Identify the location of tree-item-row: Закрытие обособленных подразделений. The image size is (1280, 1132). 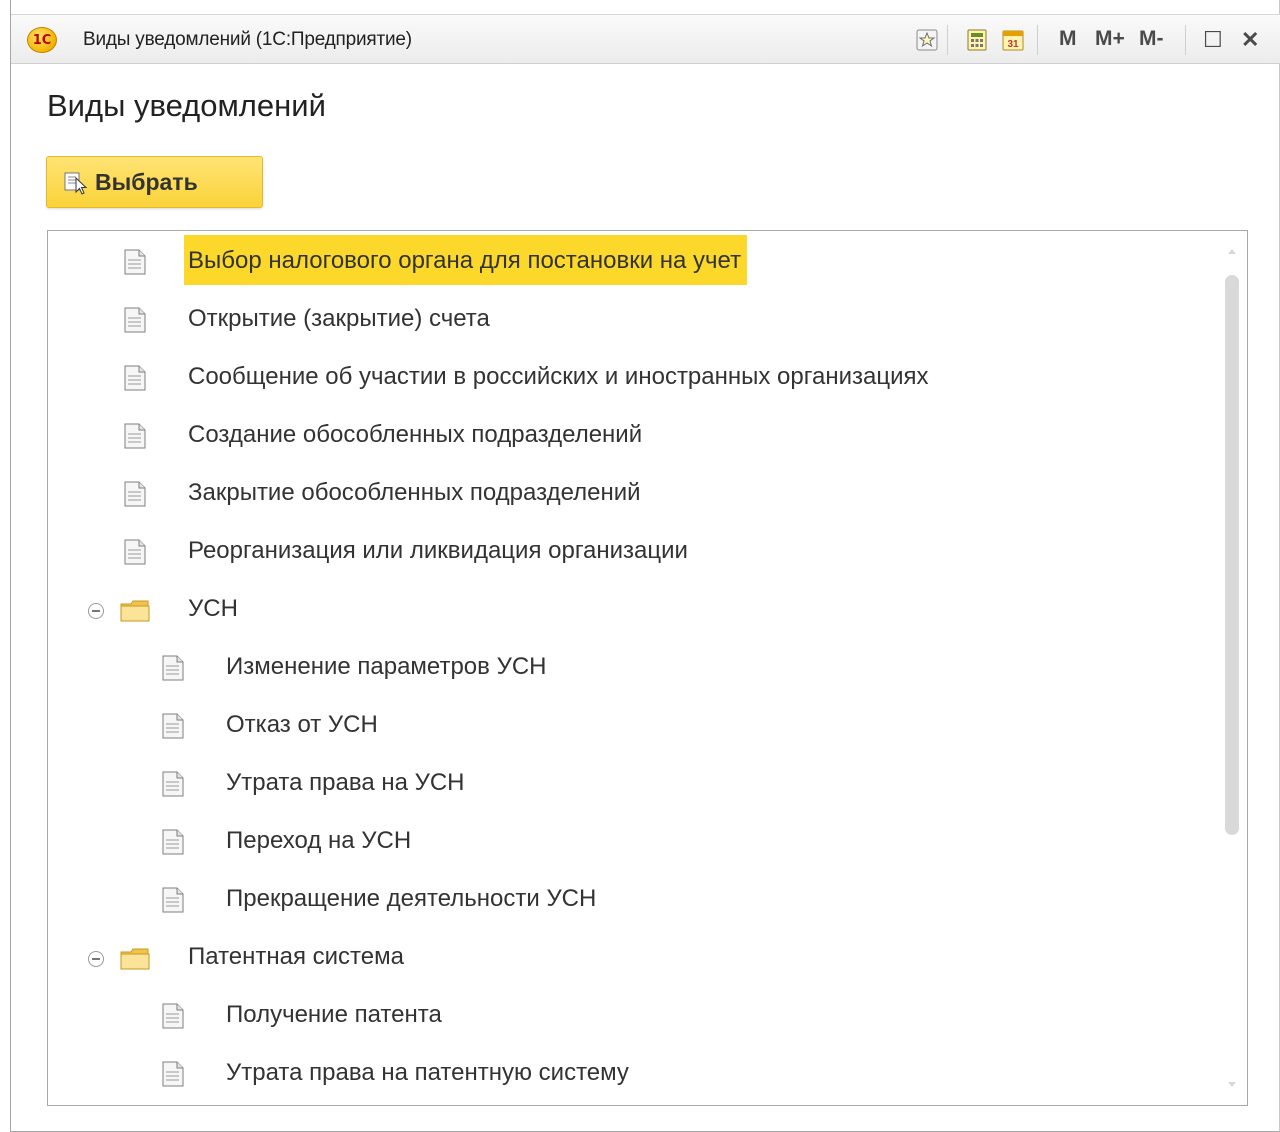
(633, 494).